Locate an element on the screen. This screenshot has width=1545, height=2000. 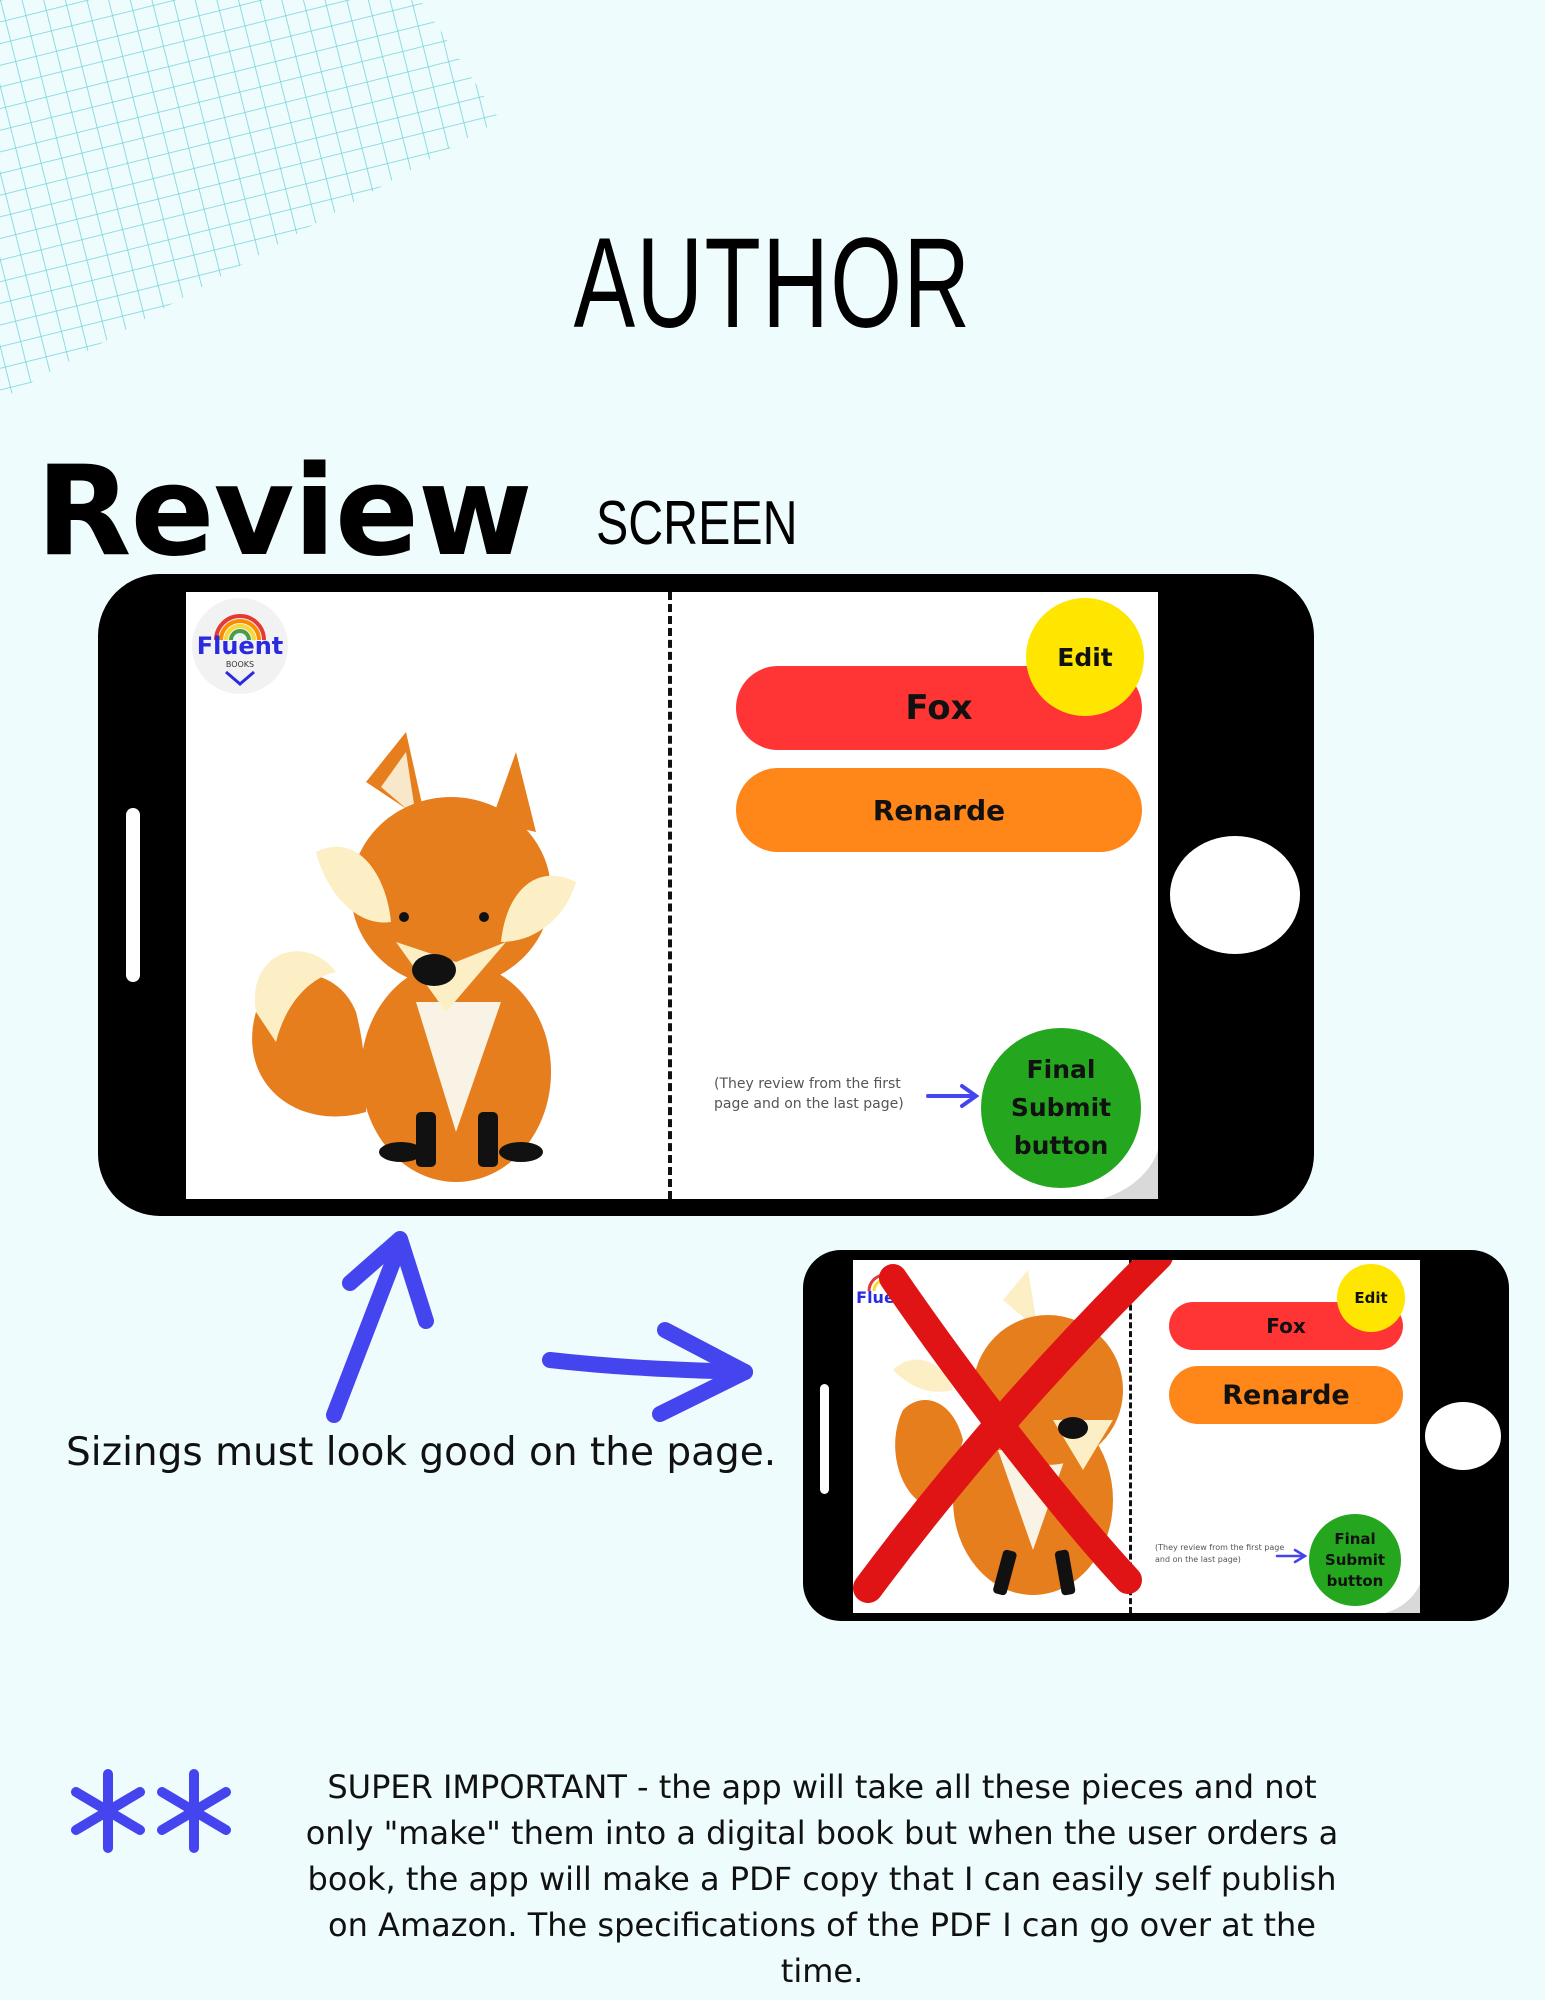
page-curl-icon is located at coordinates (1130, 1174).